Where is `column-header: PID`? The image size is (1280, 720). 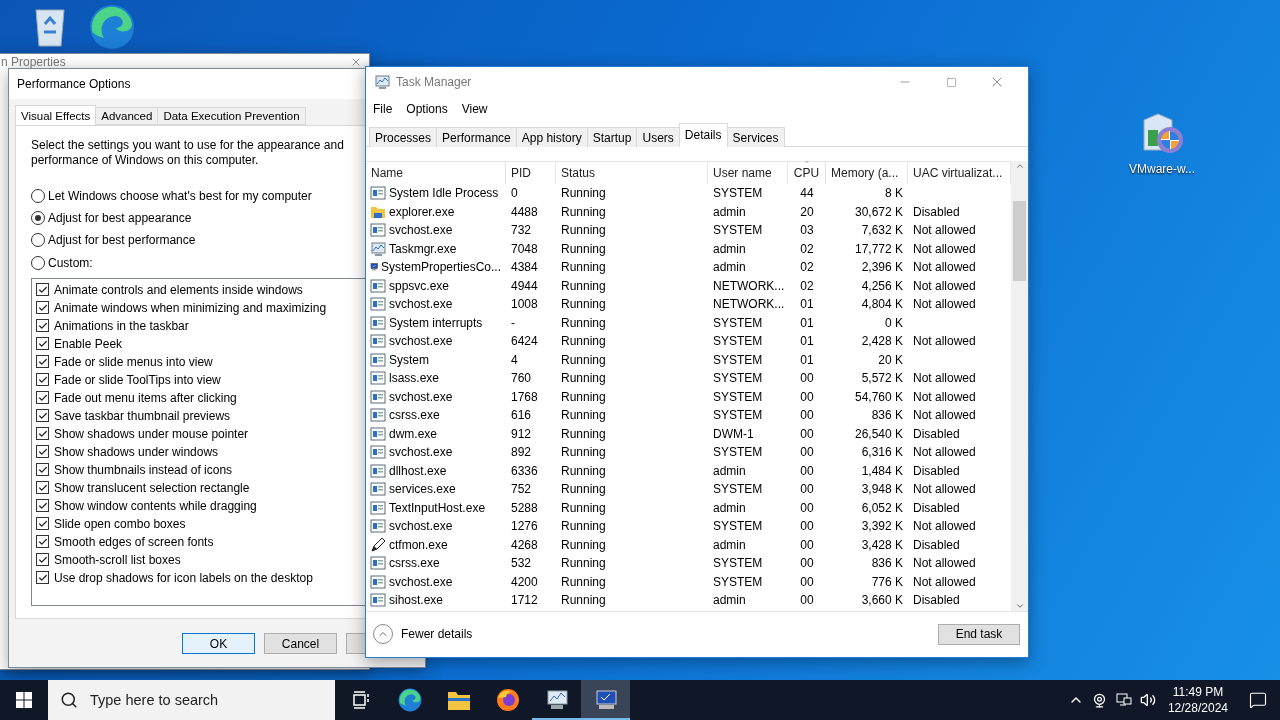 column-header: PID is located at coordinates (531, 173).